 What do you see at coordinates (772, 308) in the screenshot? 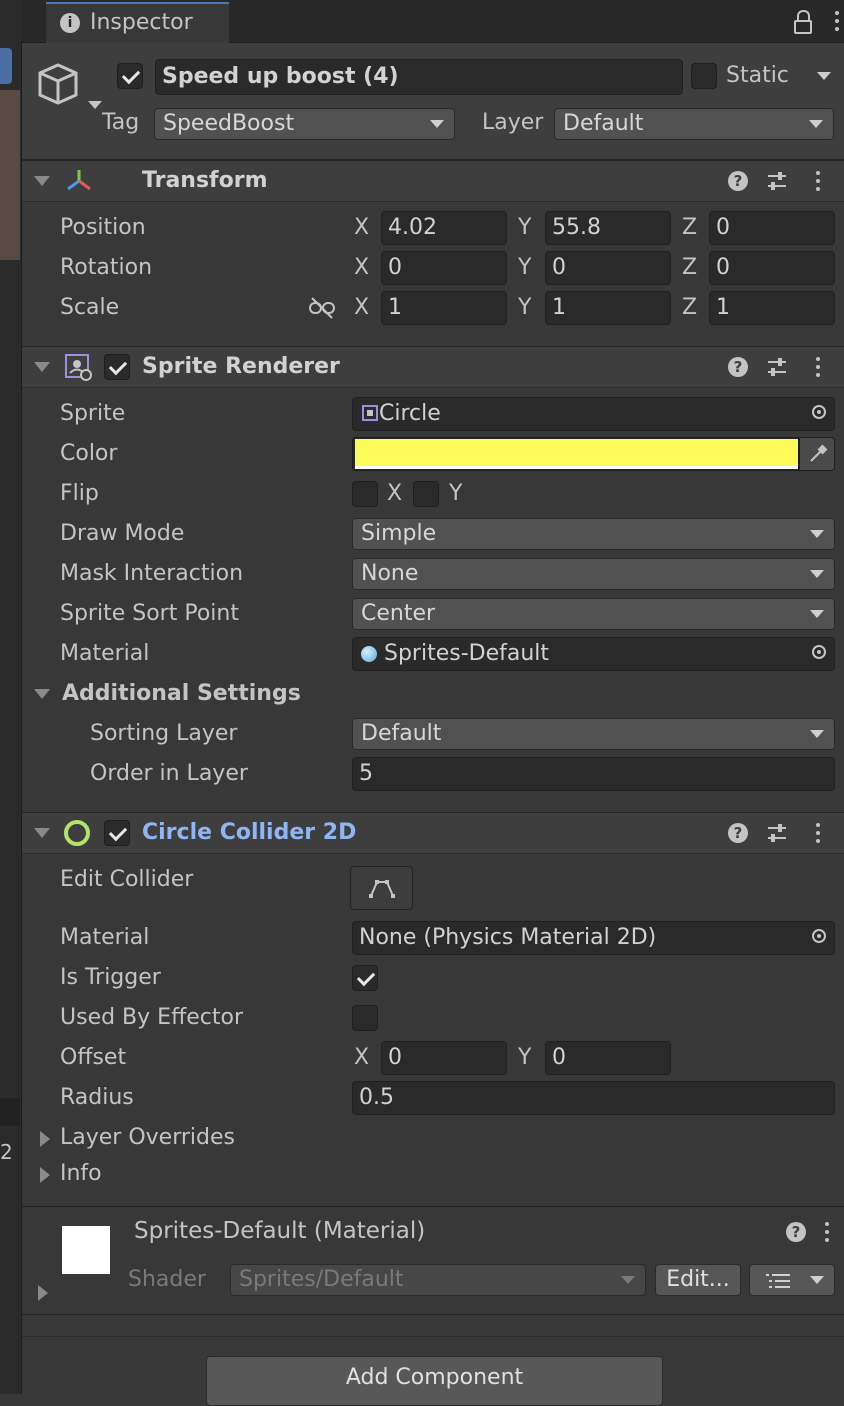
I see `scale-z-field: 1` at bounding box center [772, 308].